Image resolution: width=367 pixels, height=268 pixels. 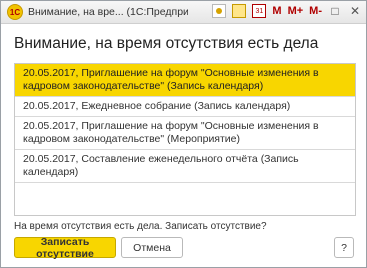 What do you see at coordinates (239, 11) in the screenshot?
I see `document-icon` at bounding box center [239, 11].